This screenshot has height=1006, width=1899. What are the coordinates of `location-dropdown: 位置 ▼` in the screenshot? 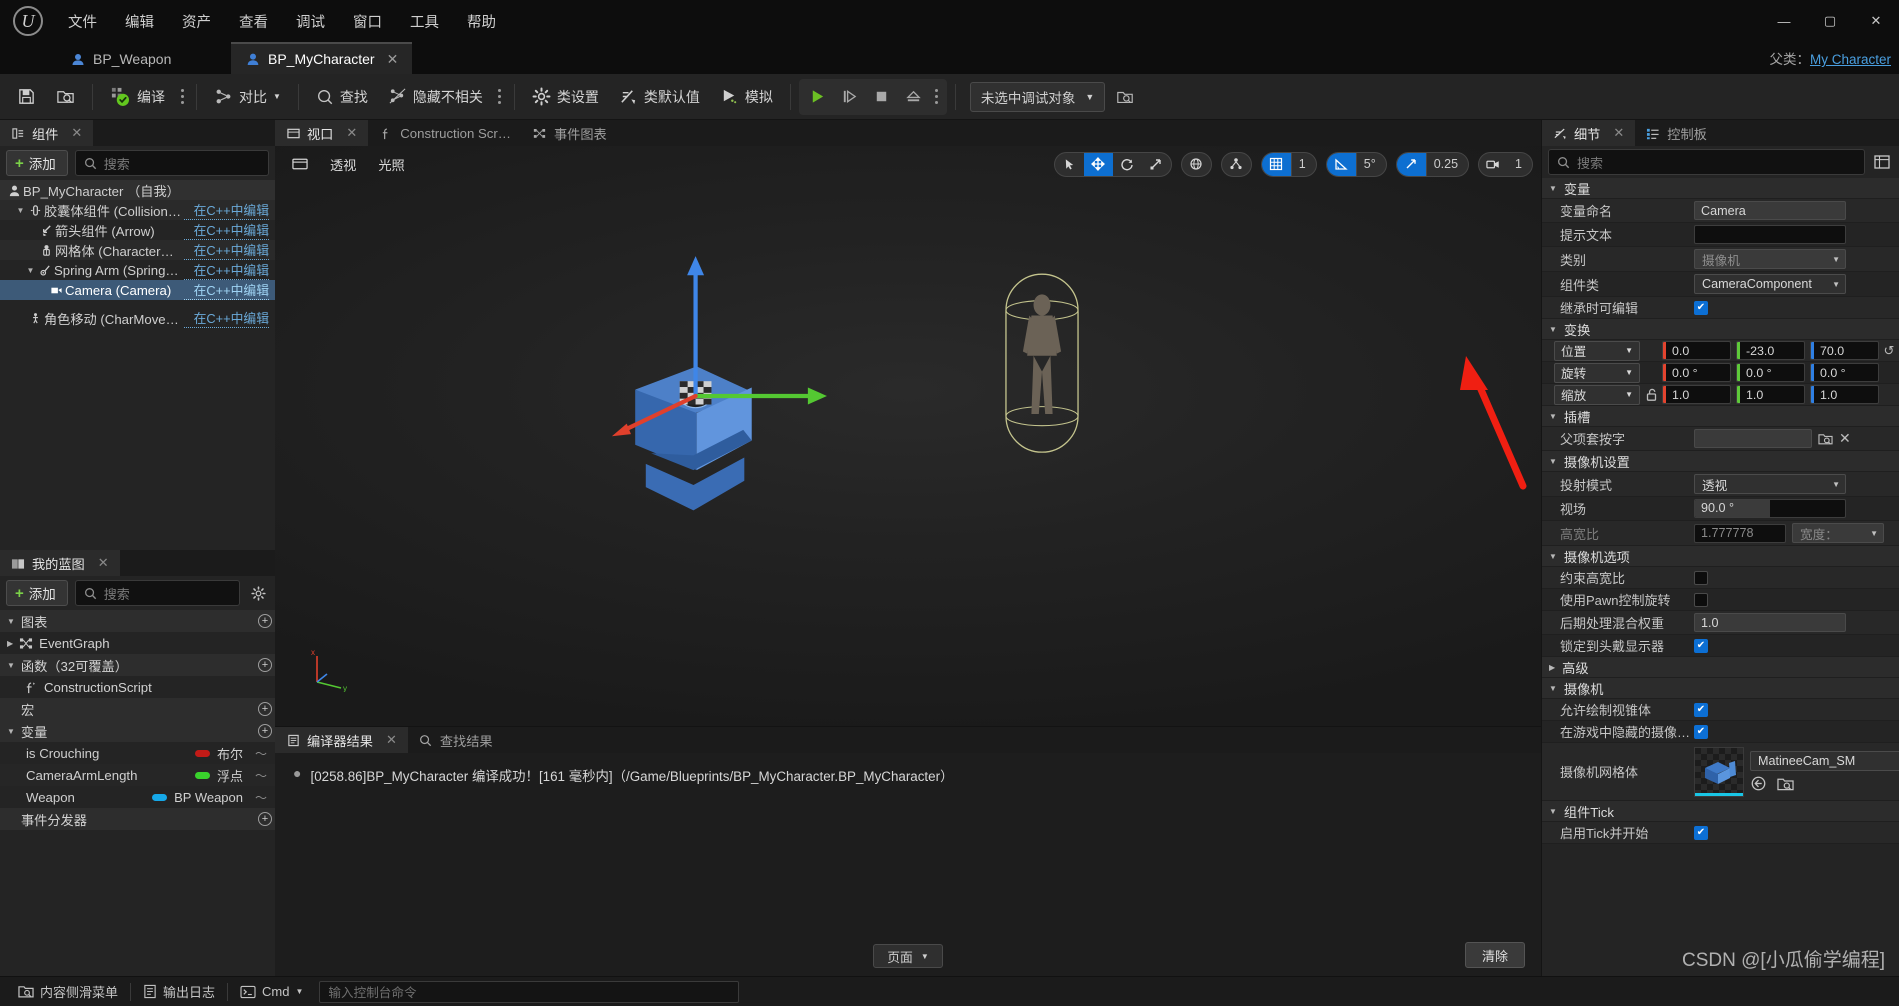 It's located at (1597, 350).